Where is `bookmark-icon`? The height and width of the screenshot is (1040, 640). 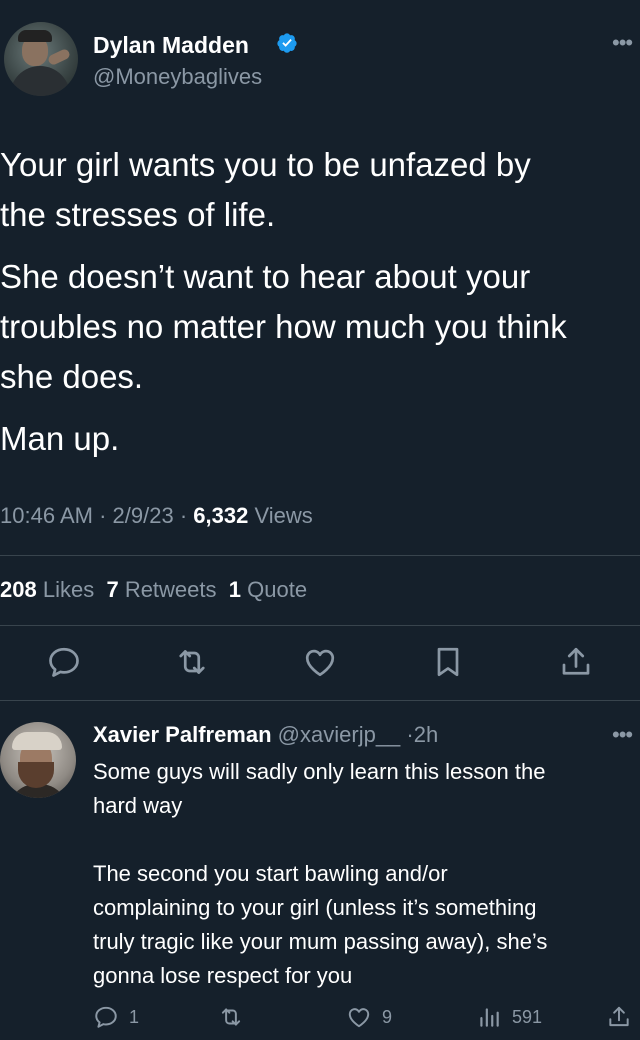 bookmark-icon is located at coordinates (448, 662).